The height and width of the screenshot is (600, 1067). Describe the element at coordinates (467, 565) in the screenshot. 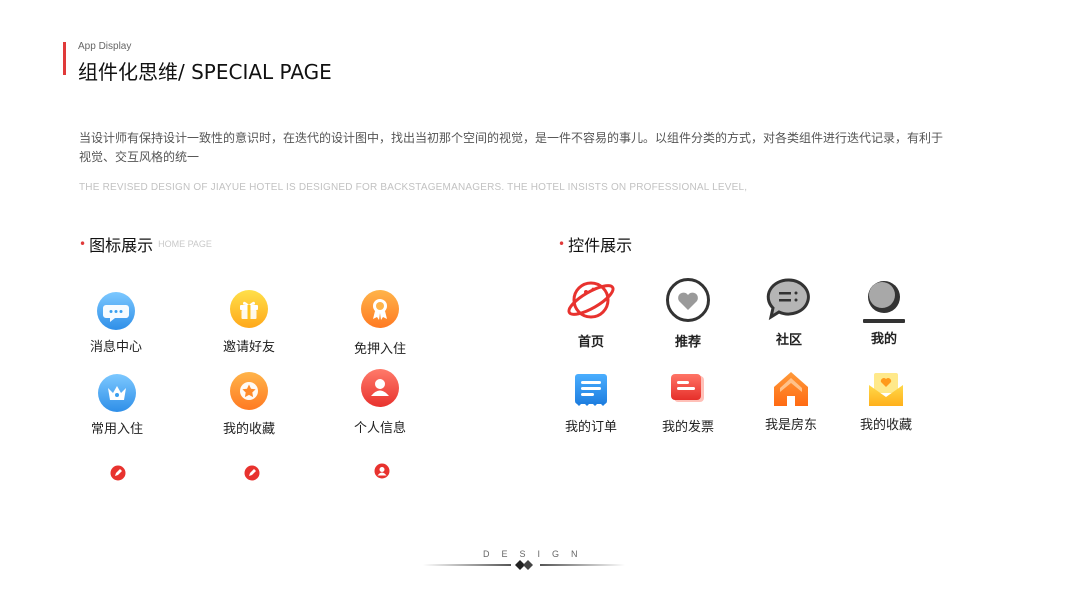

I see `footer-line-left` at that location.